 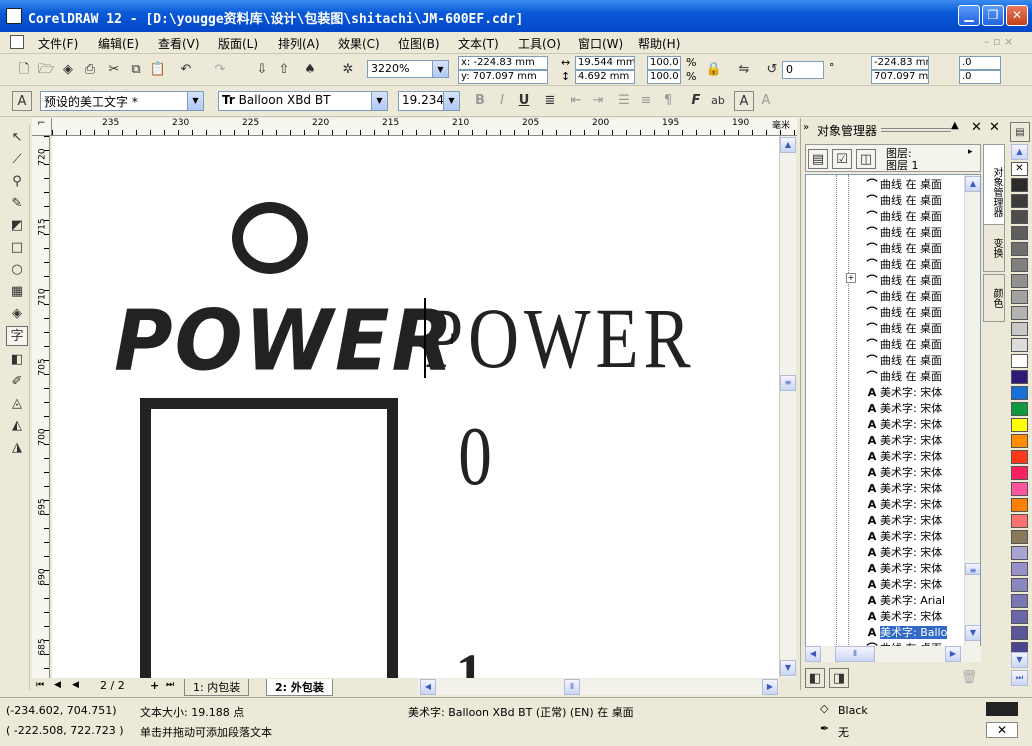 What do you see at coordinates (17, 404) in the screenshot?
I see `outline-tool-icon: ◬` at bounding box center [17, 404].